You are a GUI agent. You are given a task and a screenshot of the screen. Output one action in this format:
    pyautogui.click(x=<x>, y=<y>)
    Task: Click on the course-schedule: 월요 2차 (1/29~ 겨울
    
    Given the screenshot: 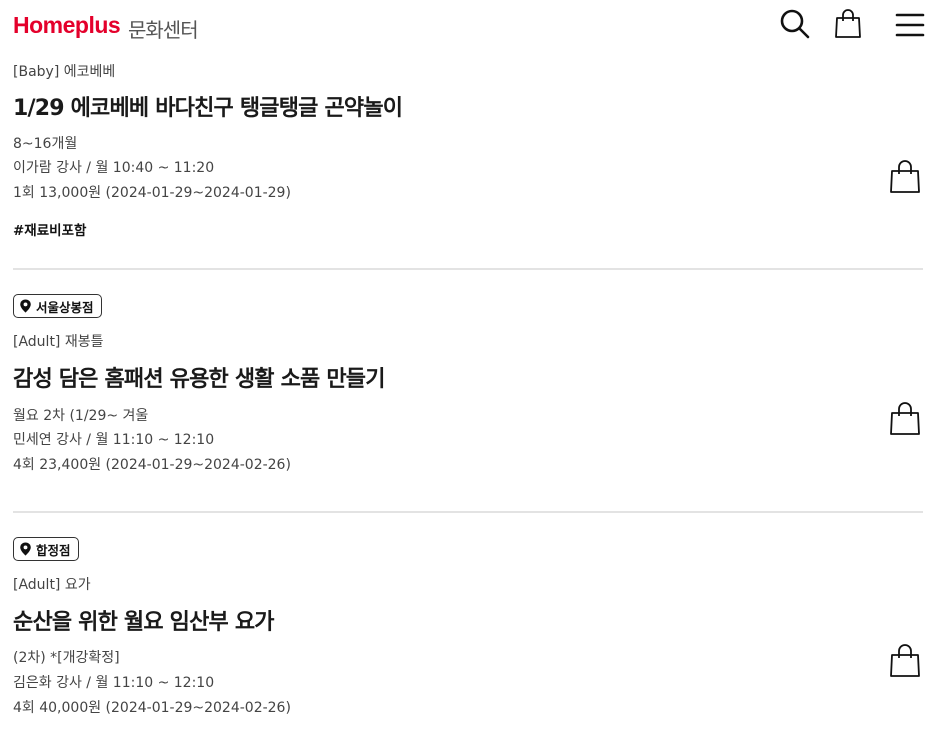 What is the action you would take?
    pyautogui.click(x=81, y=416)
    